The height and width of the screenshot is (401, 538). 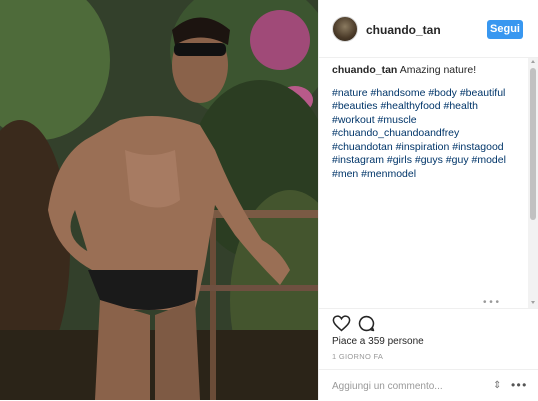 What do you see at coordinates (364, 70) in the screenshot?
I see `caption-author: chuando_tan` at bounding box center [364, 70].